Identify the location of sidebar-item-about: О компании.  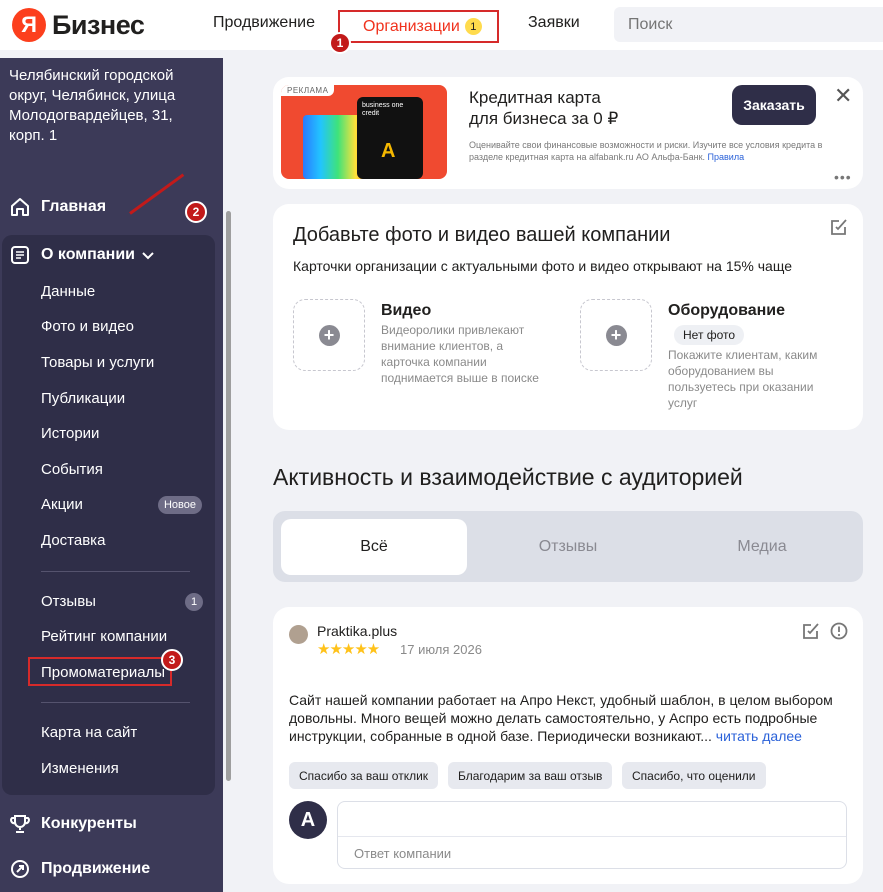
(87, 255).